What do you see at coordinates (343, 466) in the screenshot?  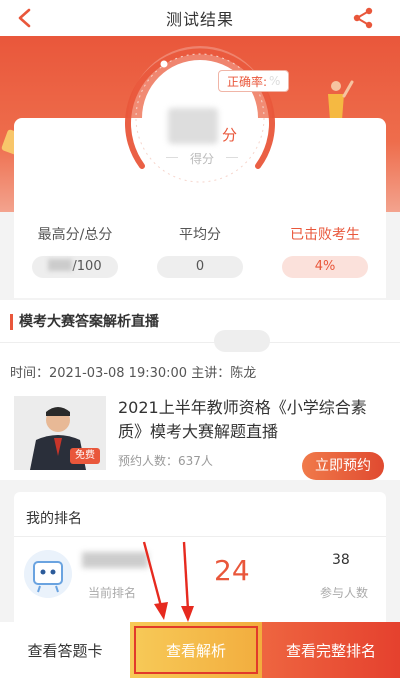 I see `book-now-button: 立即预约` at bounding box center [343, 466].